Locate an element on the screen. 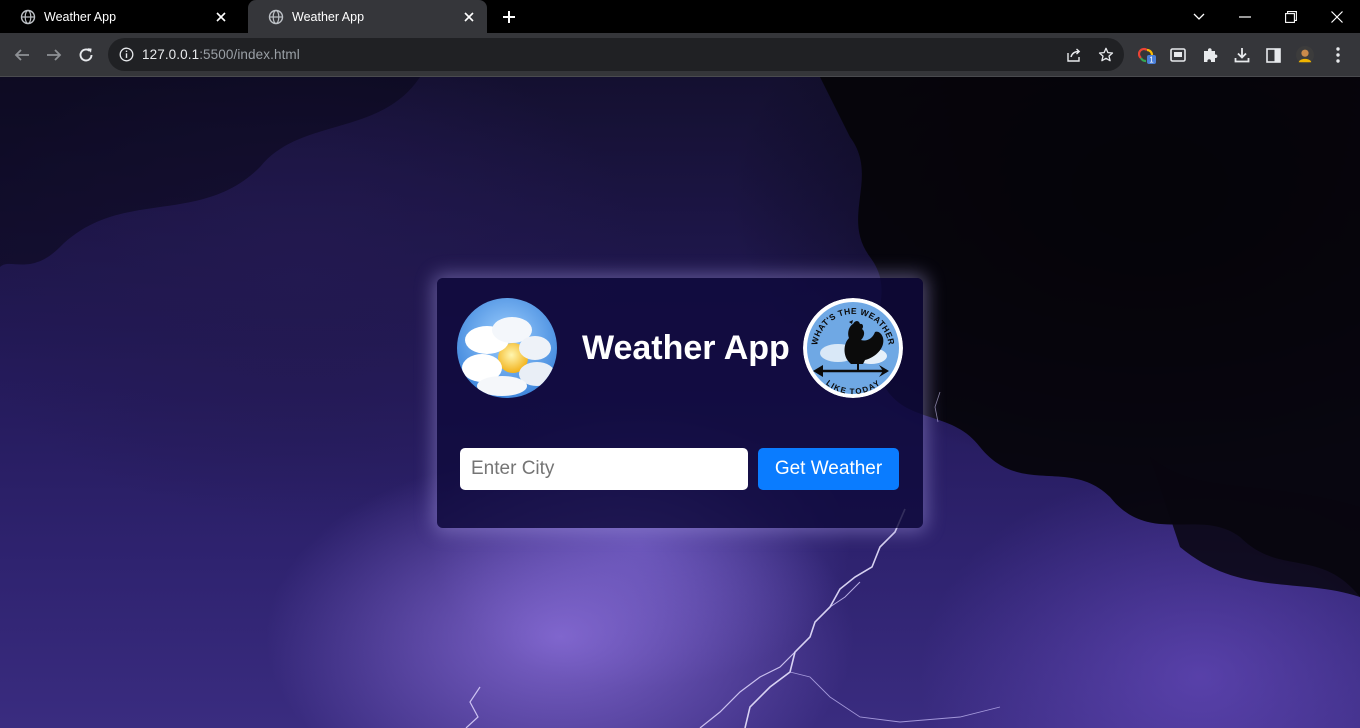  profile-button is located at coordinates (1305, 55).